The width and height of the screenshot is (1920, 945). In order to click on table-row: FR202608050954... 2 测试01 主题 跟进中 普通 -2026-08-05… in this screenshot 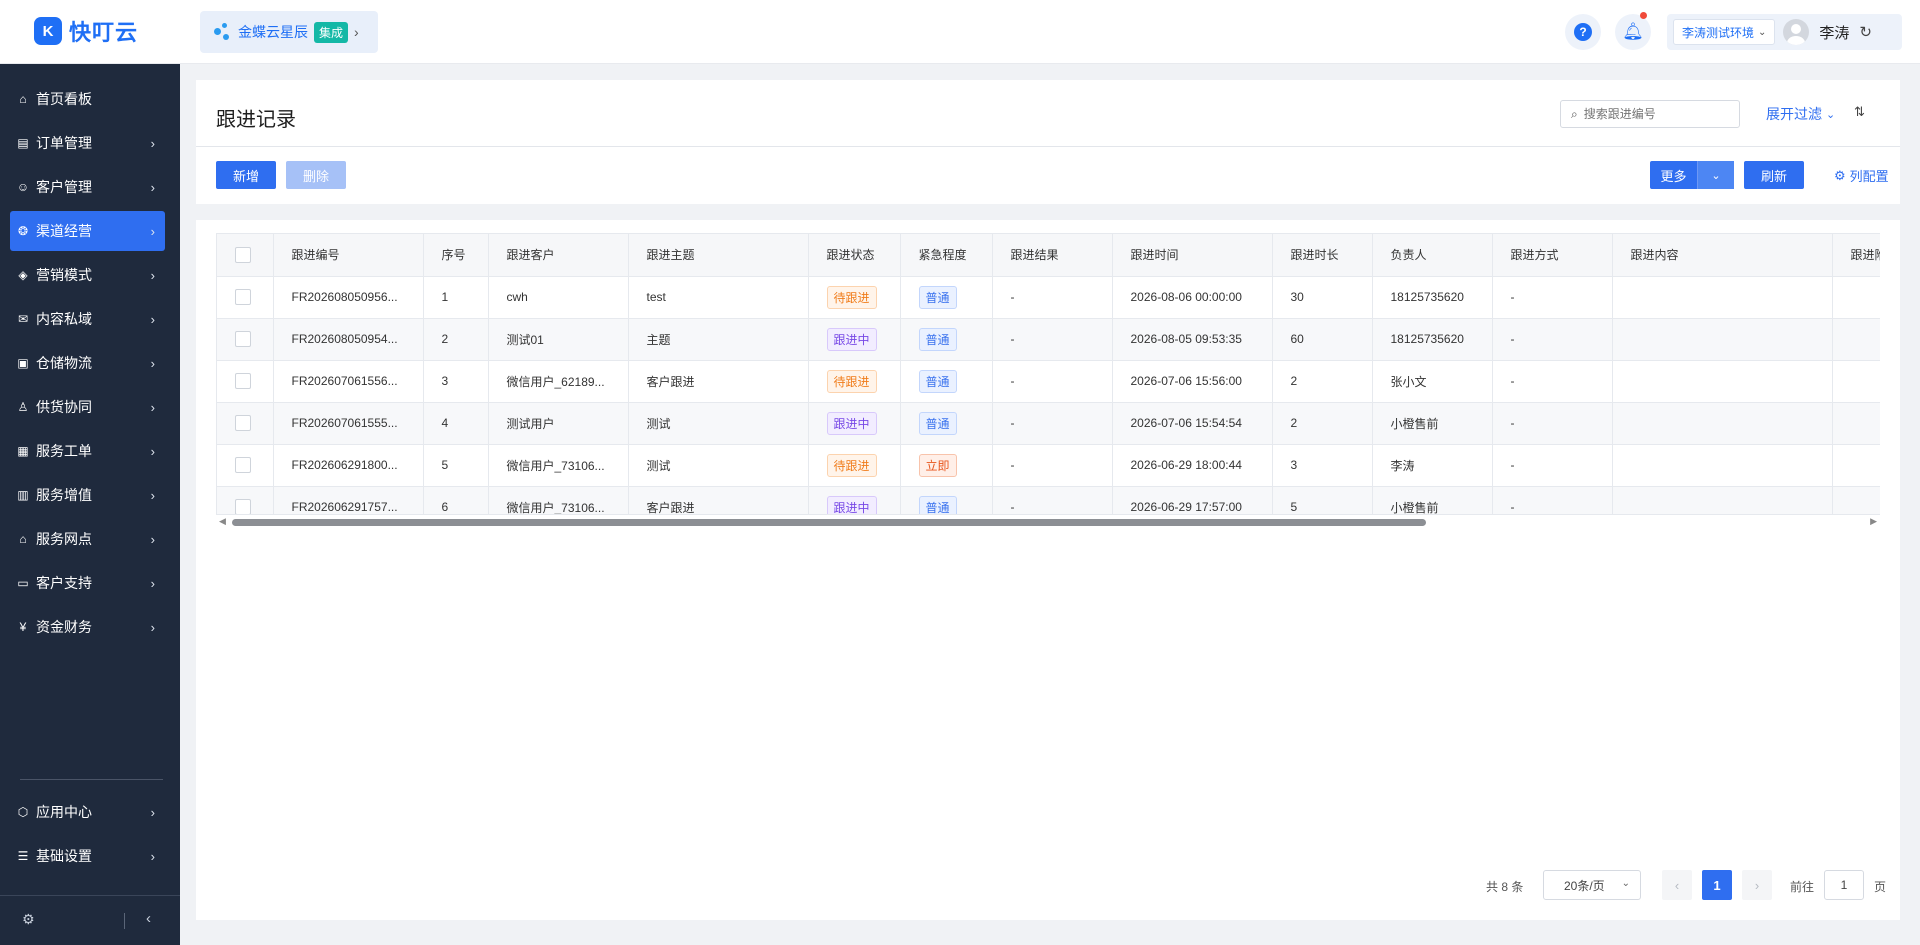, I will do `click(1048, 339)`.